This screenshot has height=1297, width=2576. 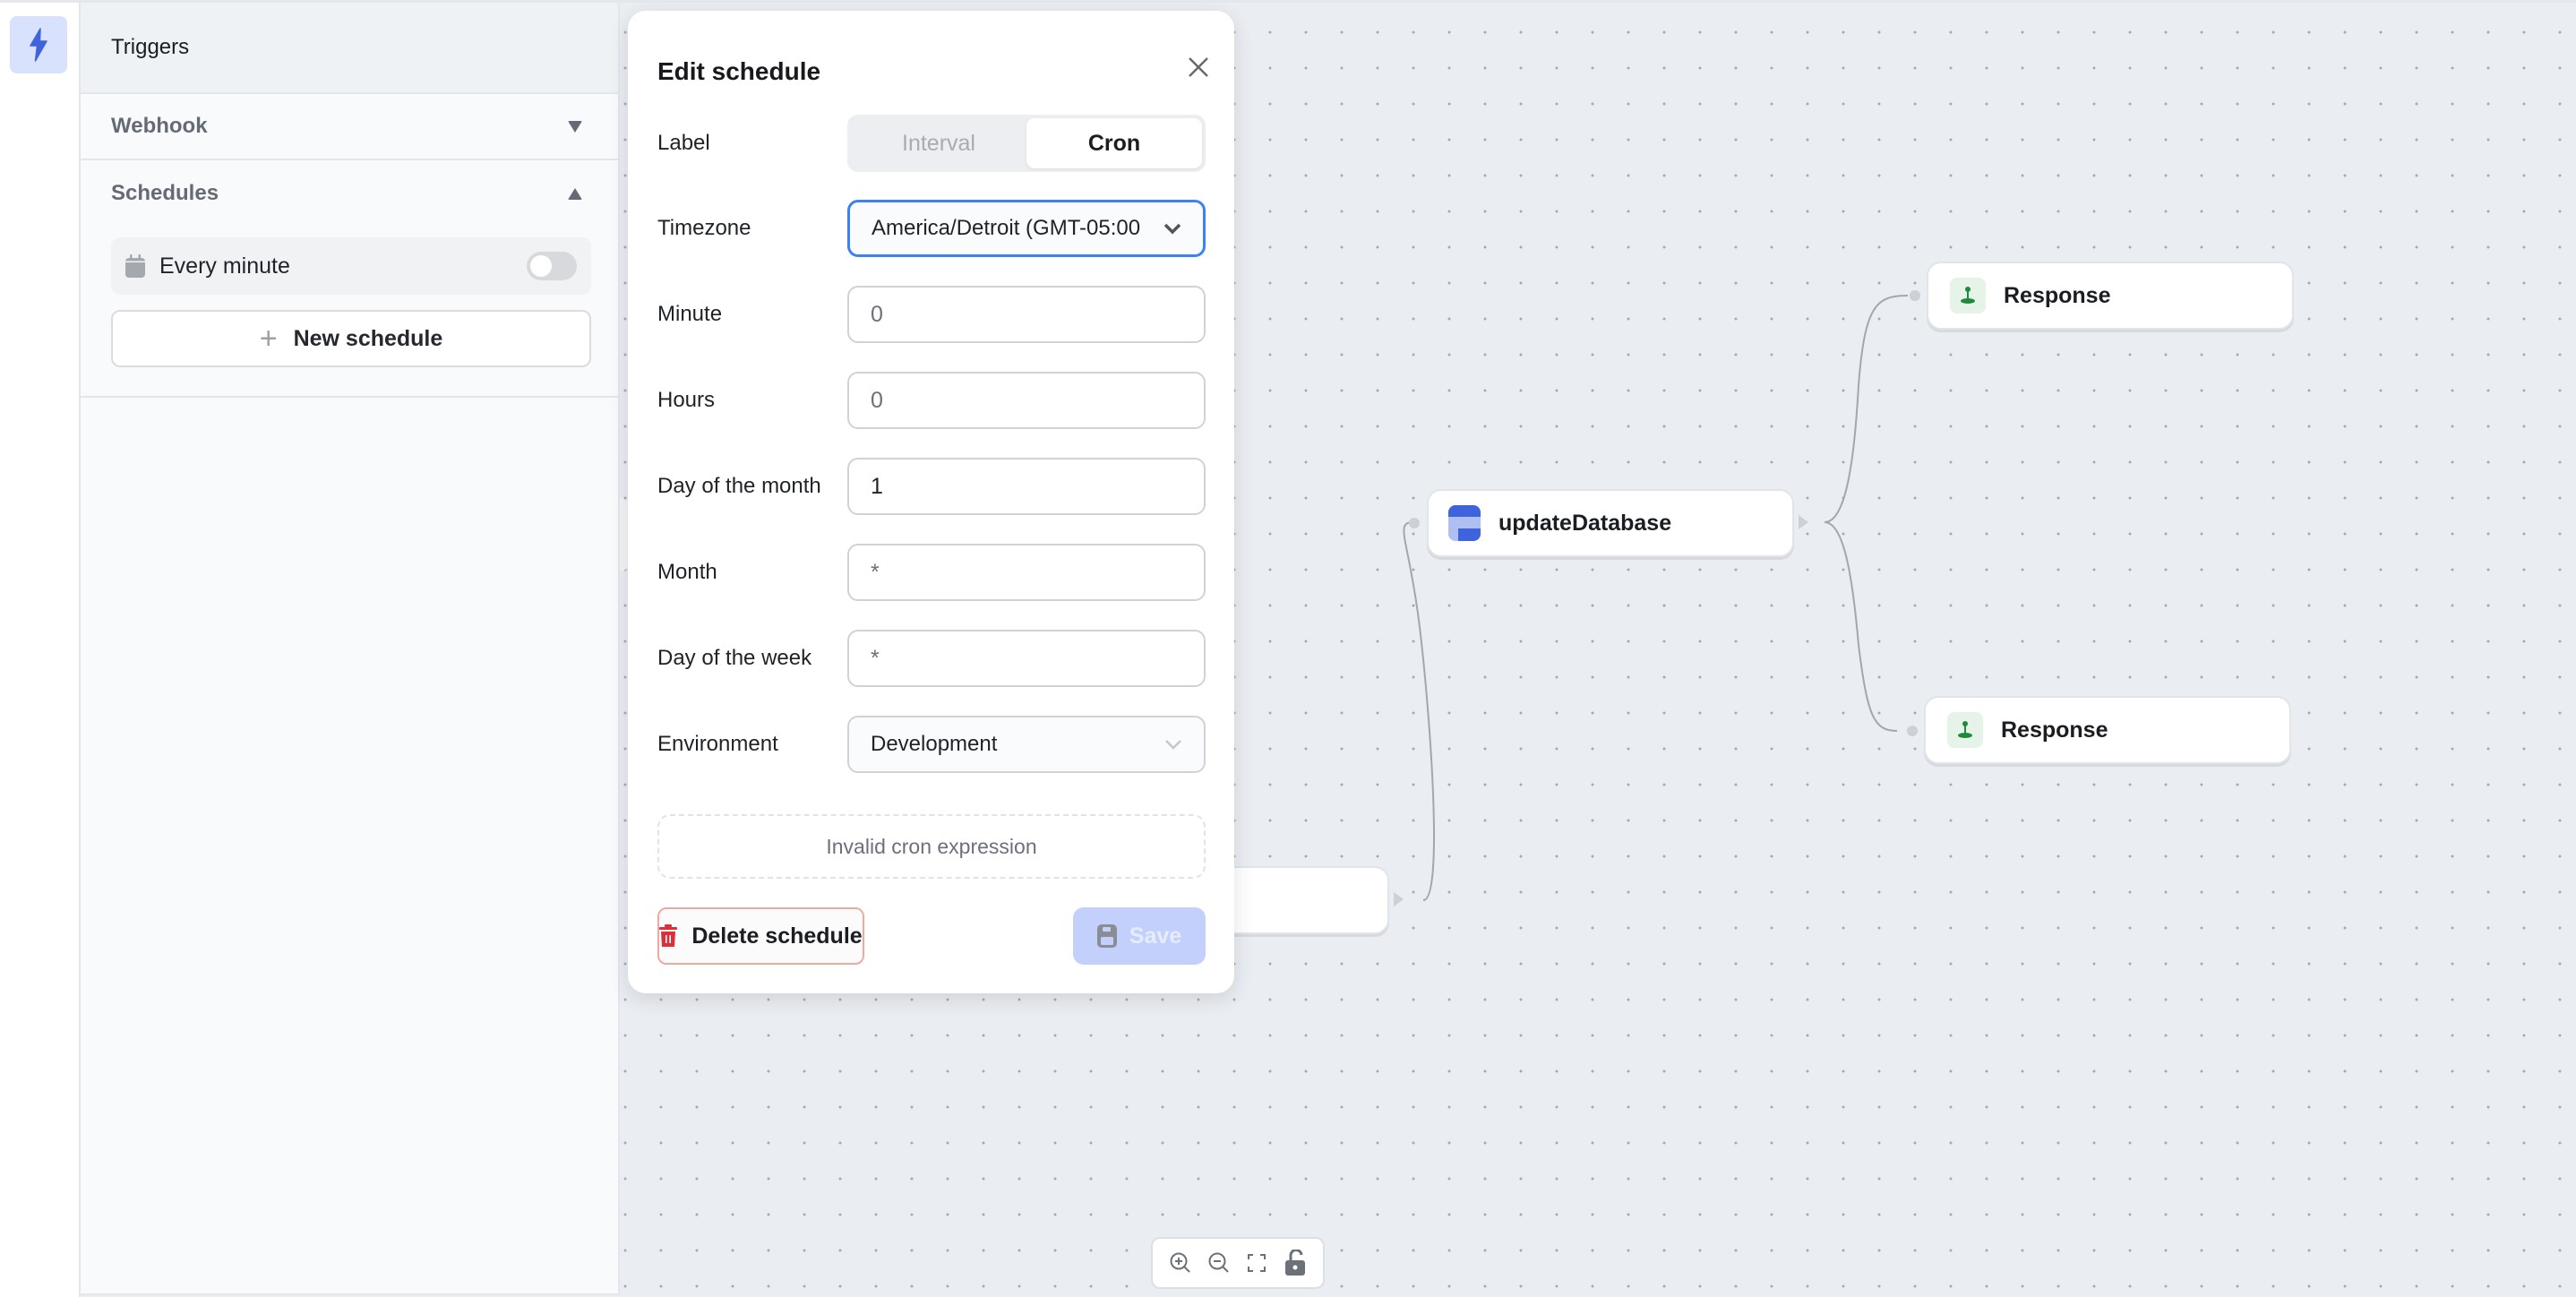 What do you see at coordinates (368, 338) in the screenshot?
I see `new-schedule-label: New schedule` at bounding box center [368, 338].